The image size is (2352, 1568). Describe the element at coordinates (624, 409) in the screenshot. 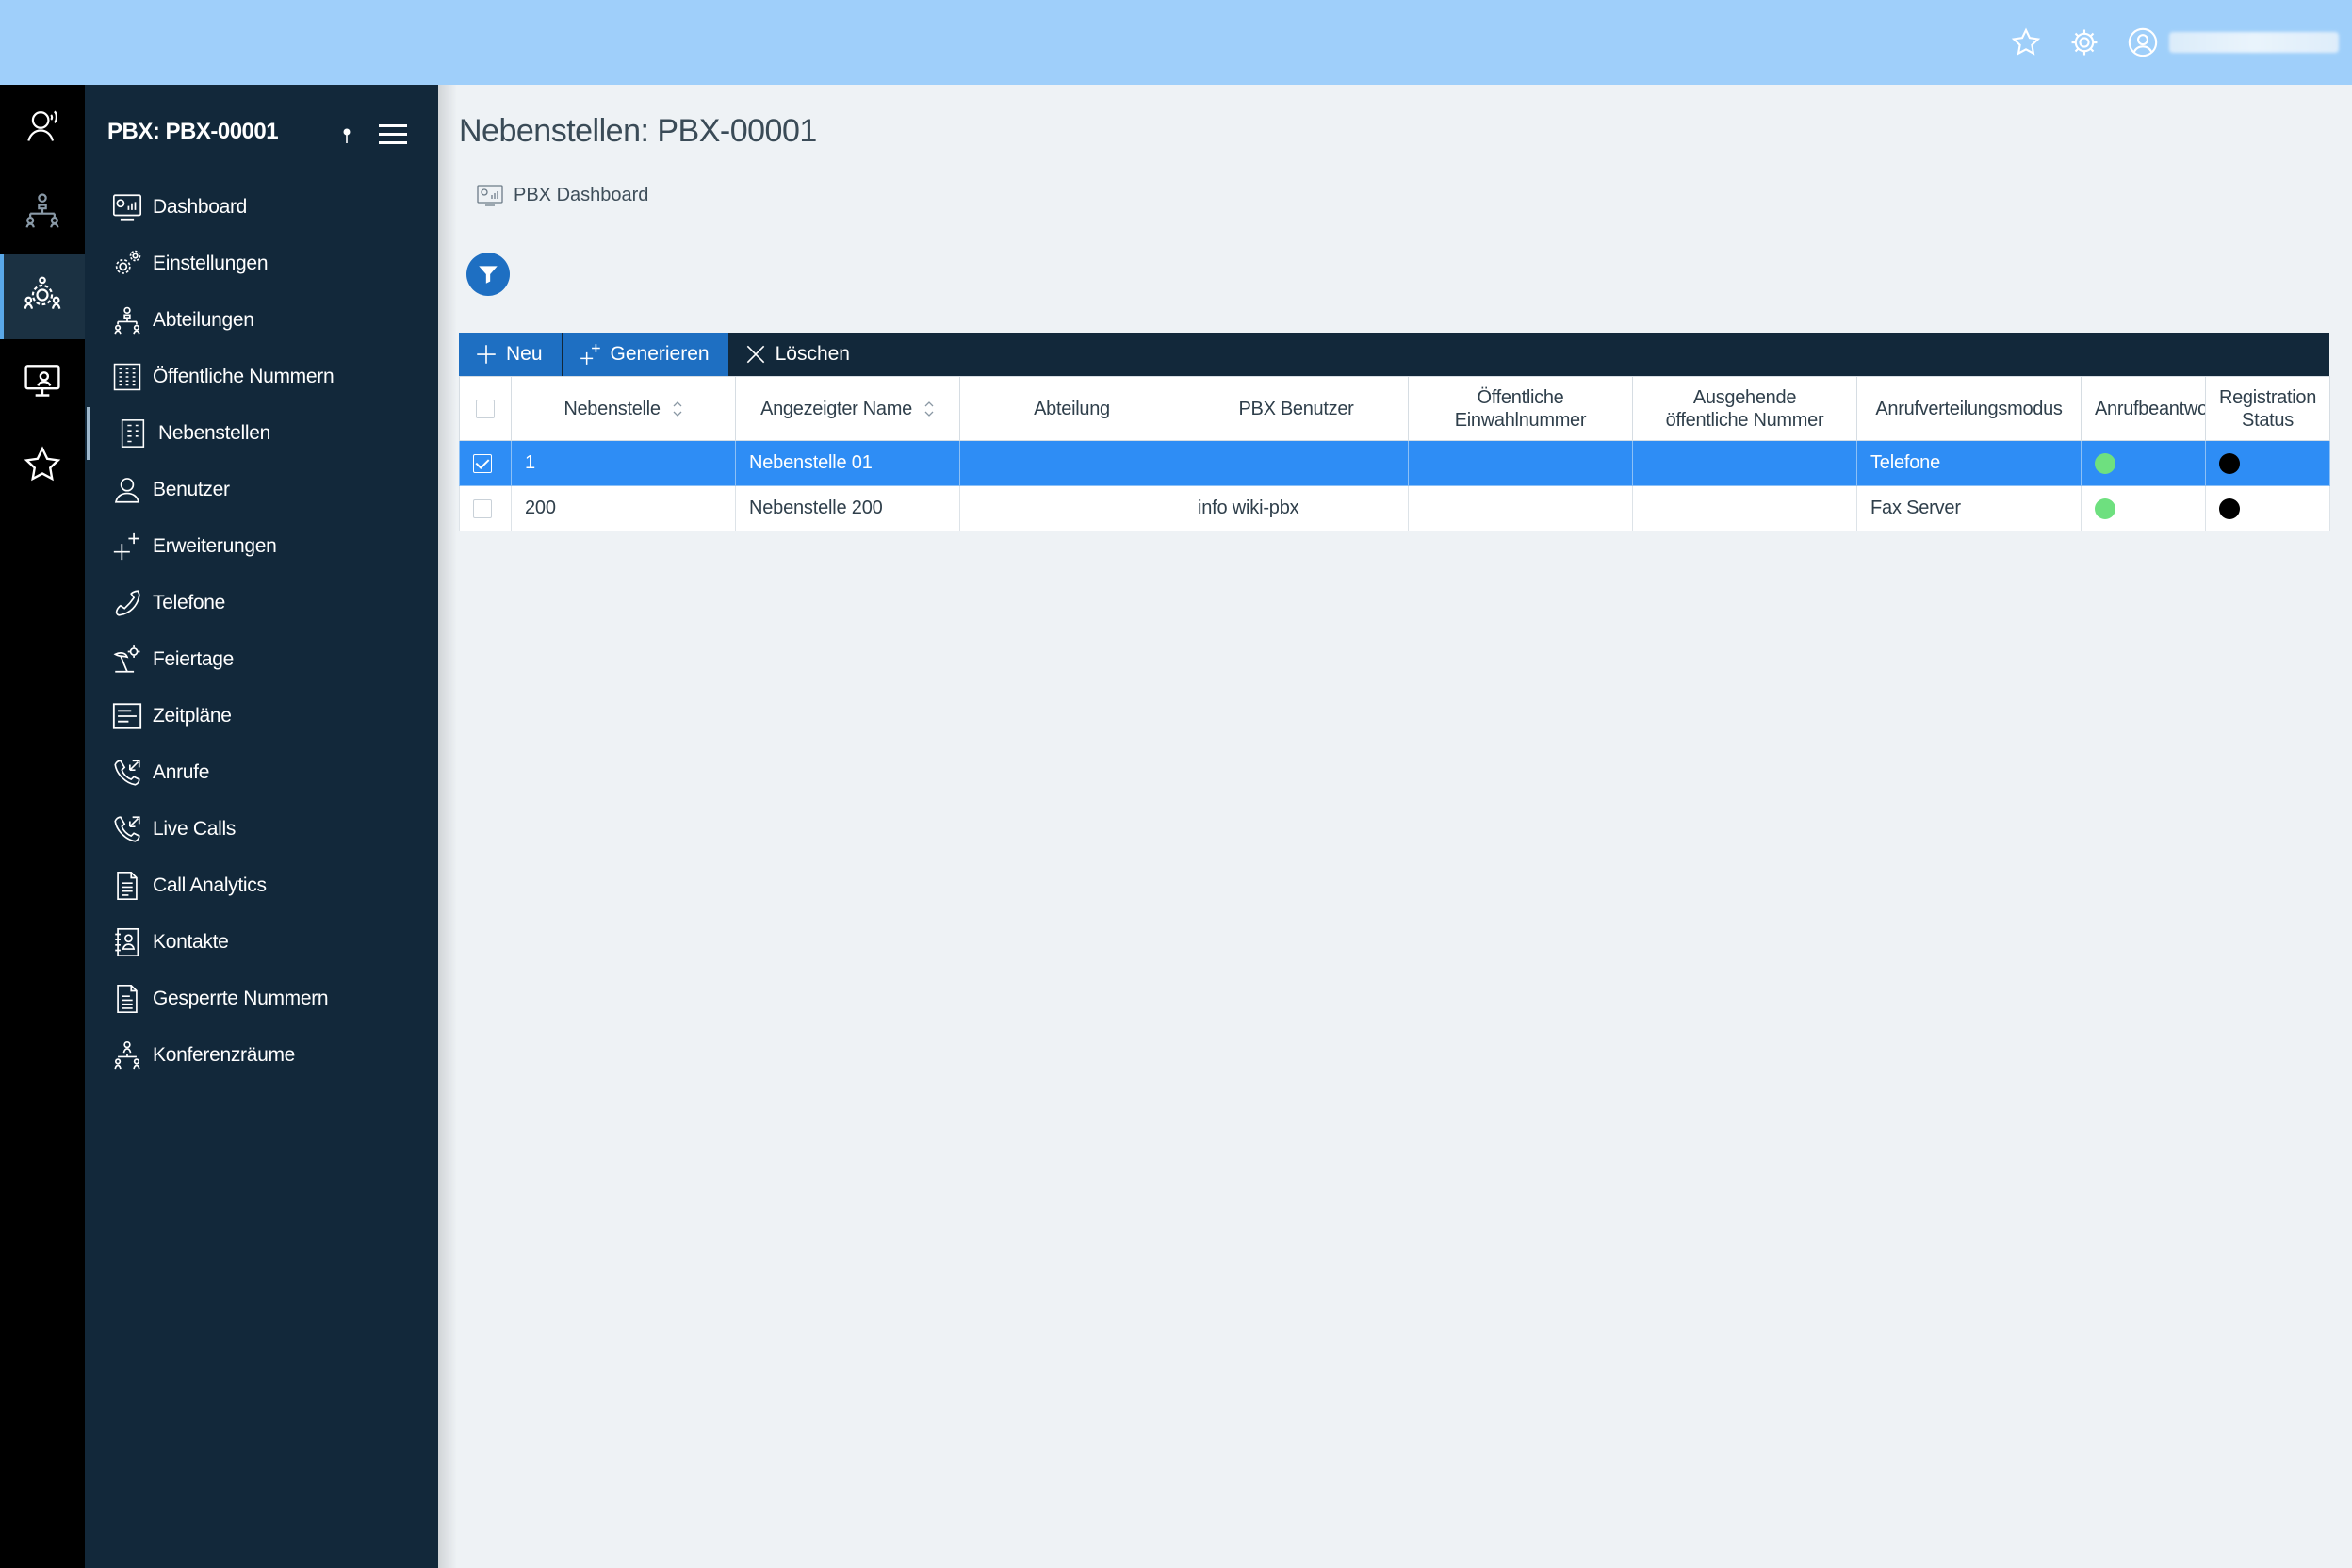

I see `column-header-extension: Nebenstelle` at that location.